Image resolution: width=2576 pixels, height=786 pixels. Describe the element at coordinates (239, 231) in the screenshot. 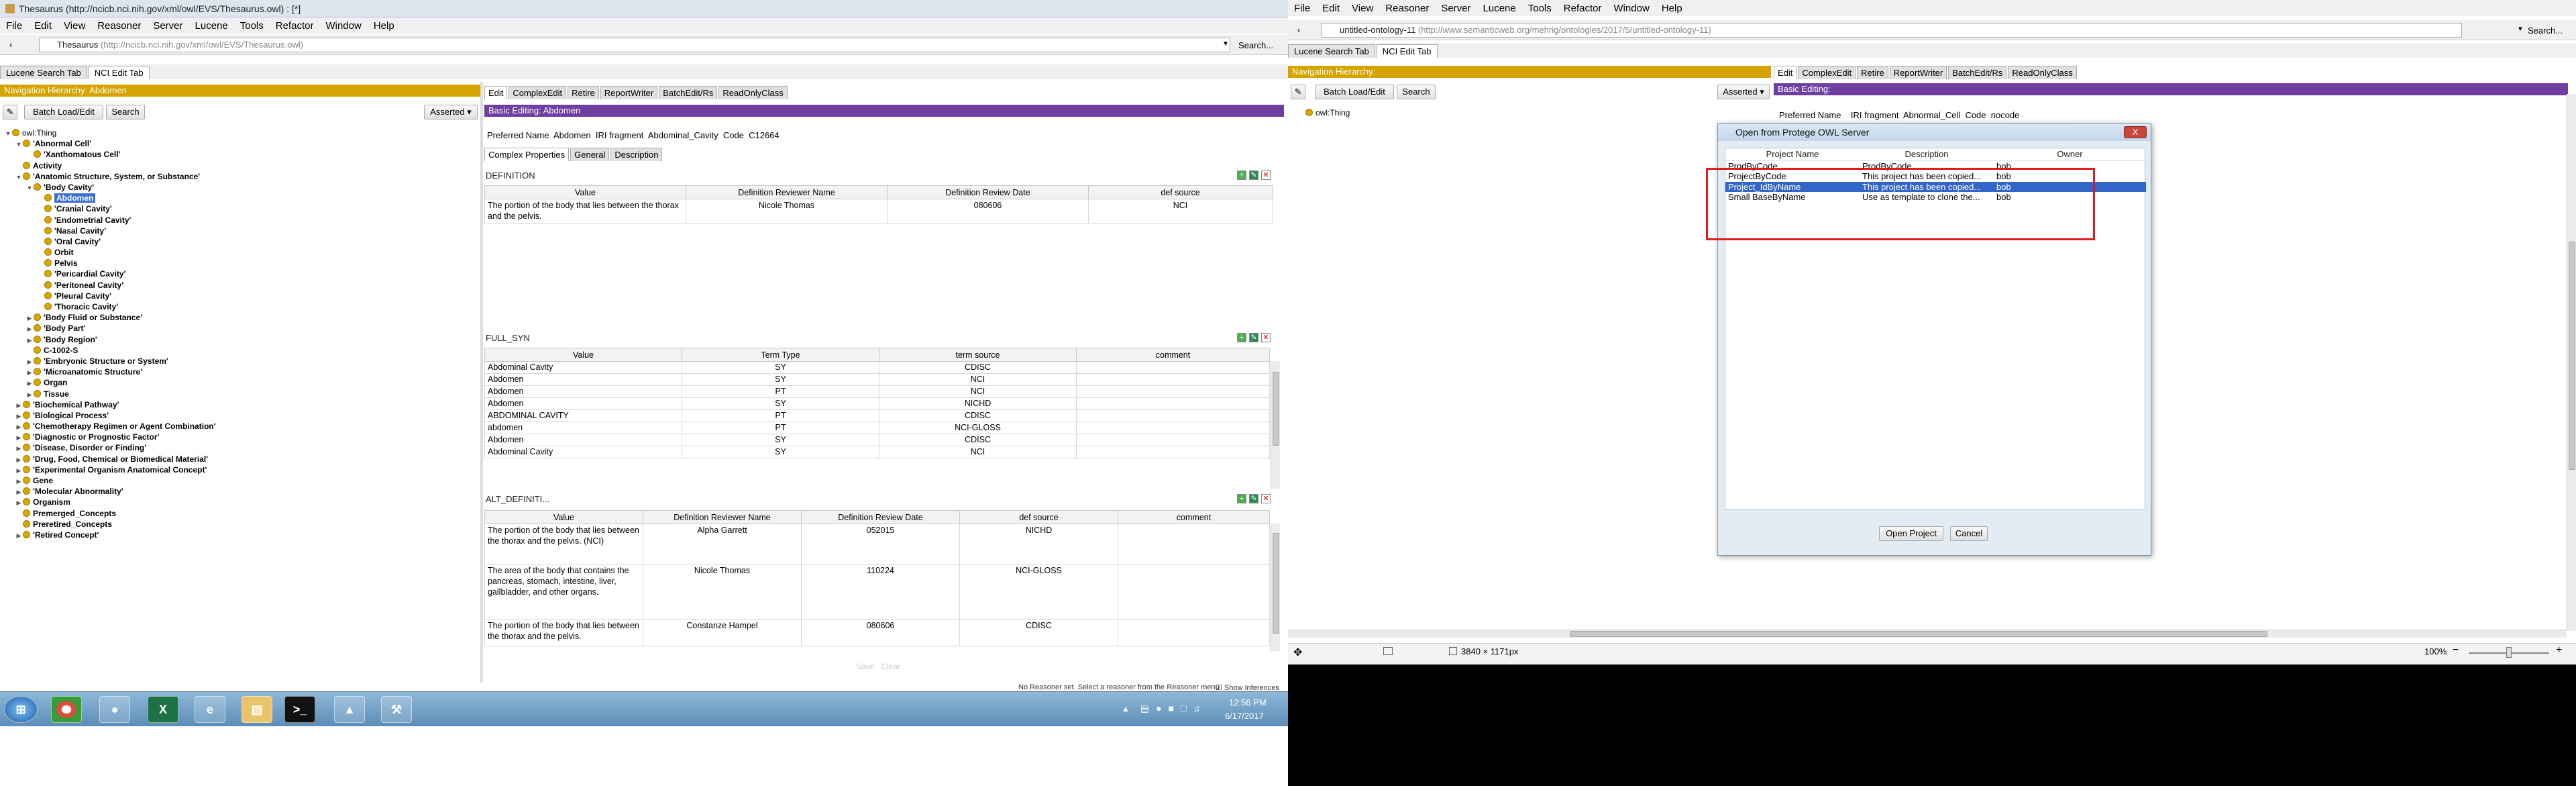

I see `tree-node: 'Nasal Cavity'` at that location.